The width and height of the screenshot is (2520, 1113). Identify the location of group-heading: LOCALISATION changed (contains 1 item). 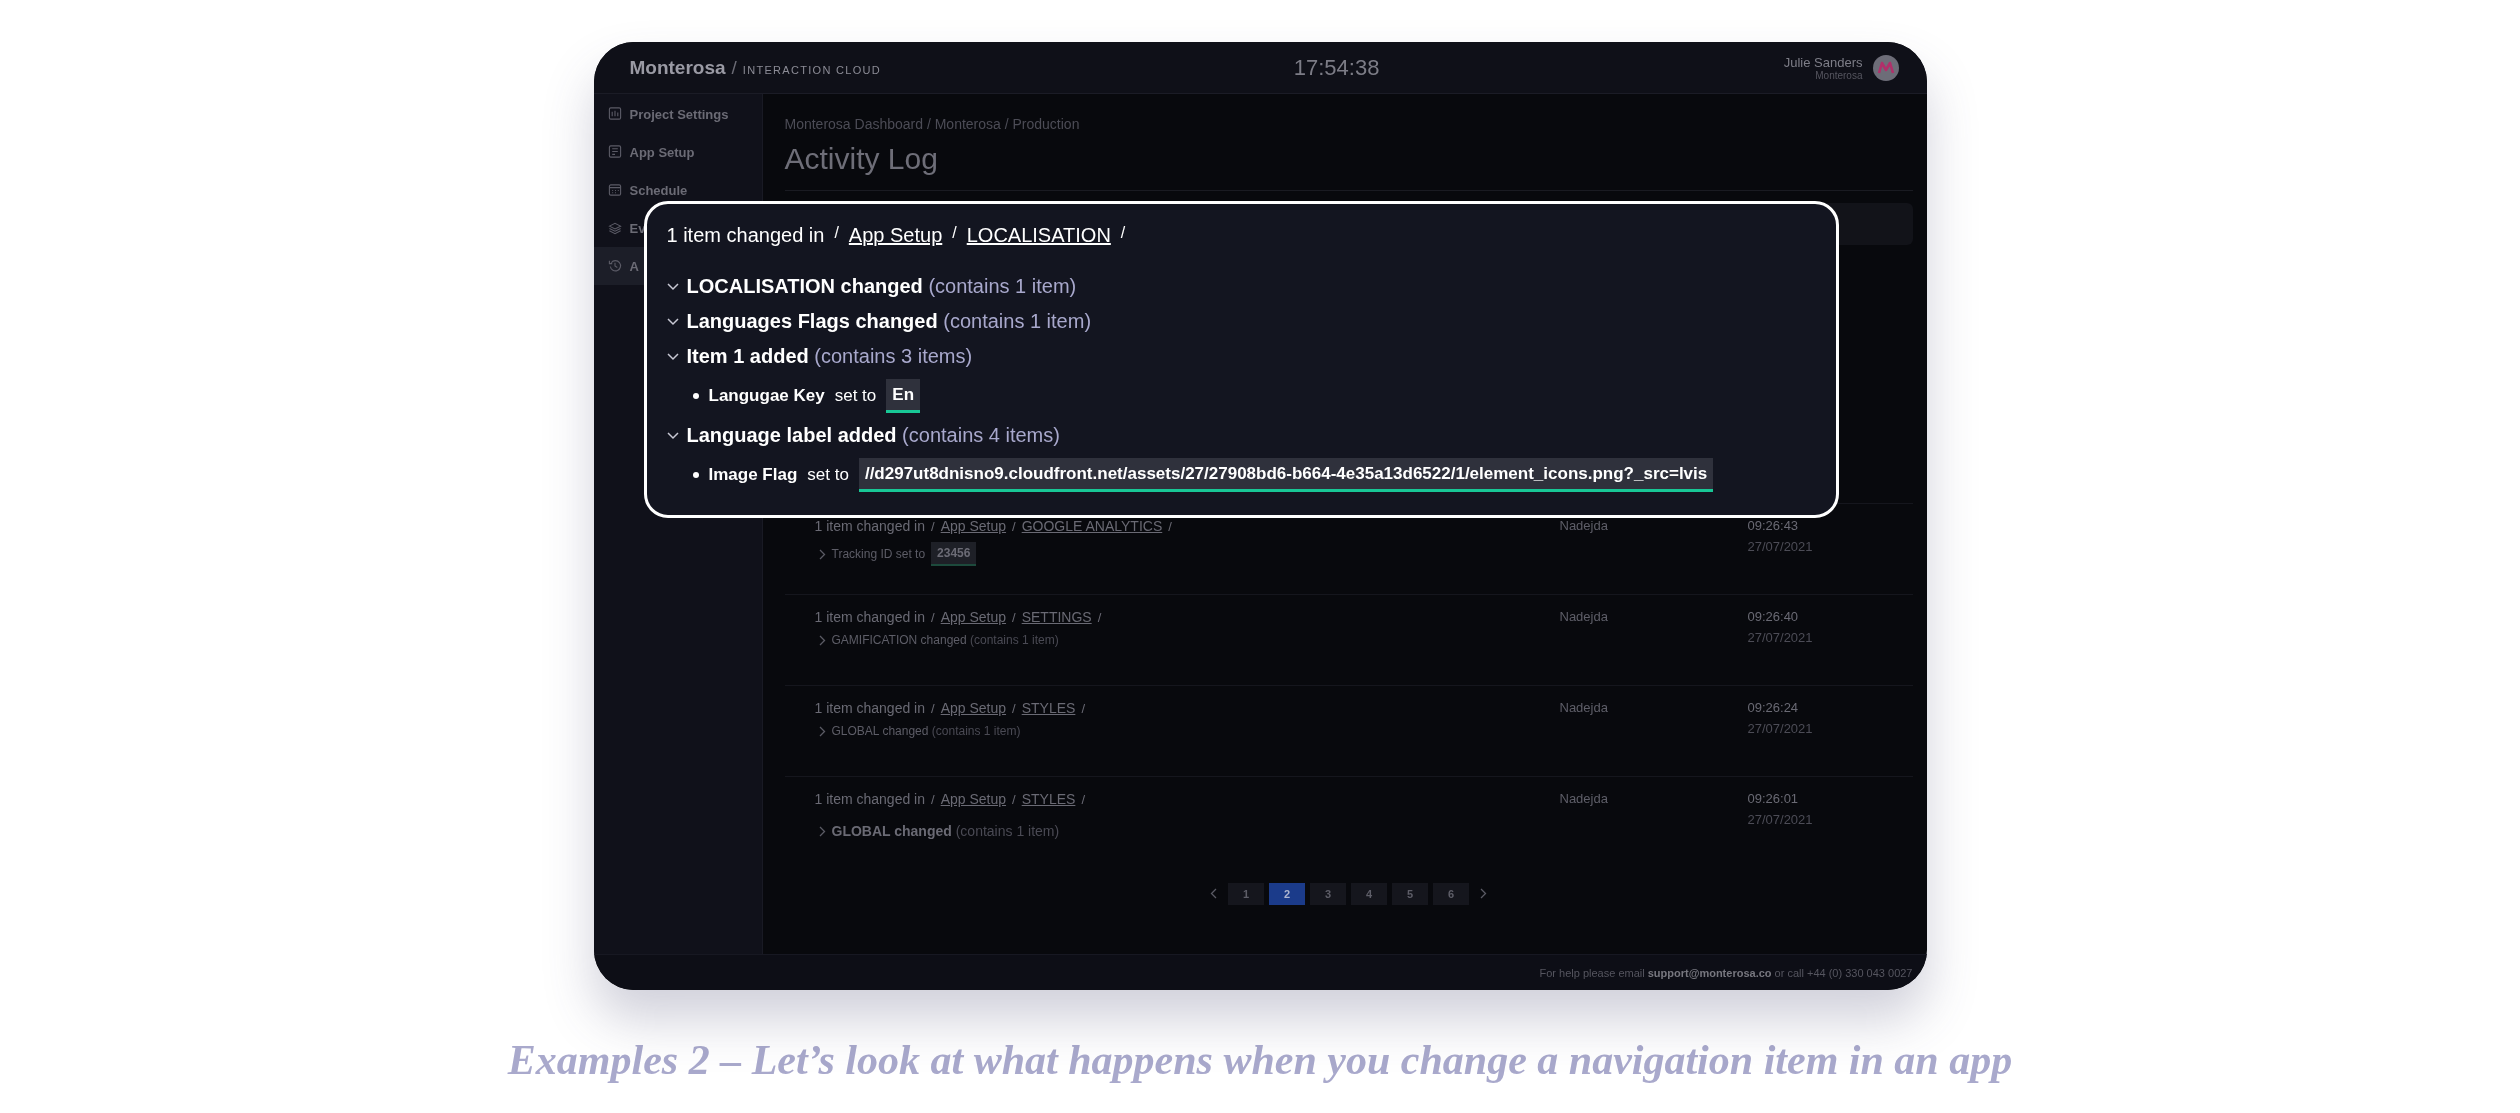
(881, 286).